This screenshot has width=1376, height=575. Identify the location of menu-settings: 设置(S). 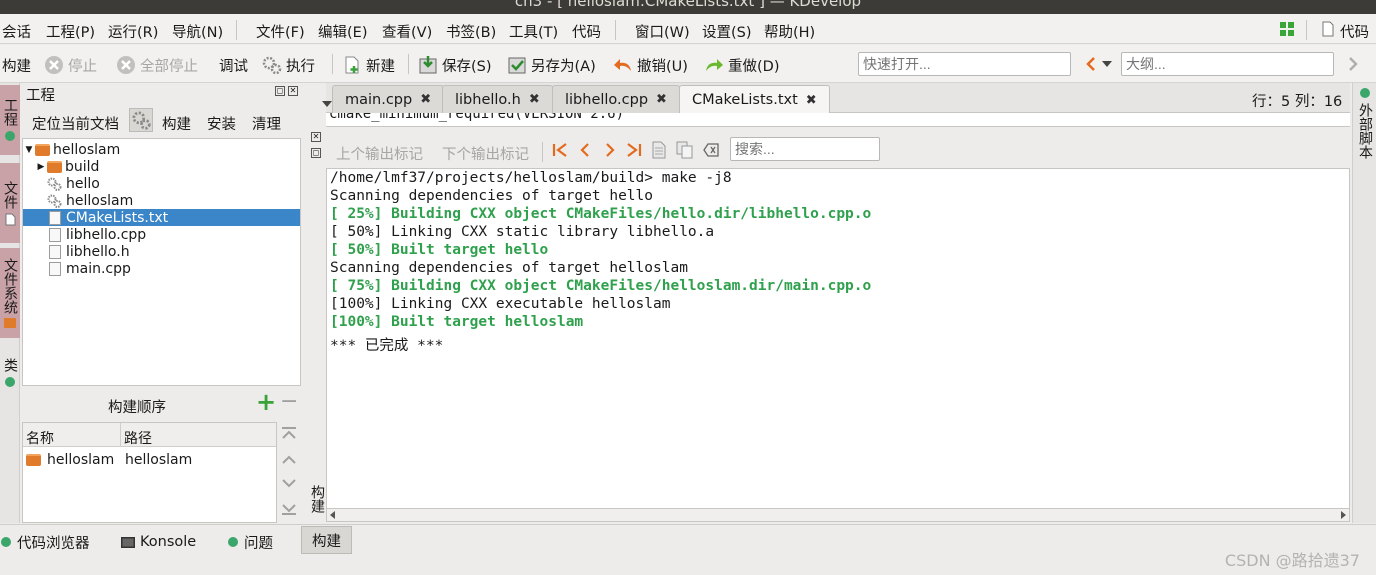
(727, 31).